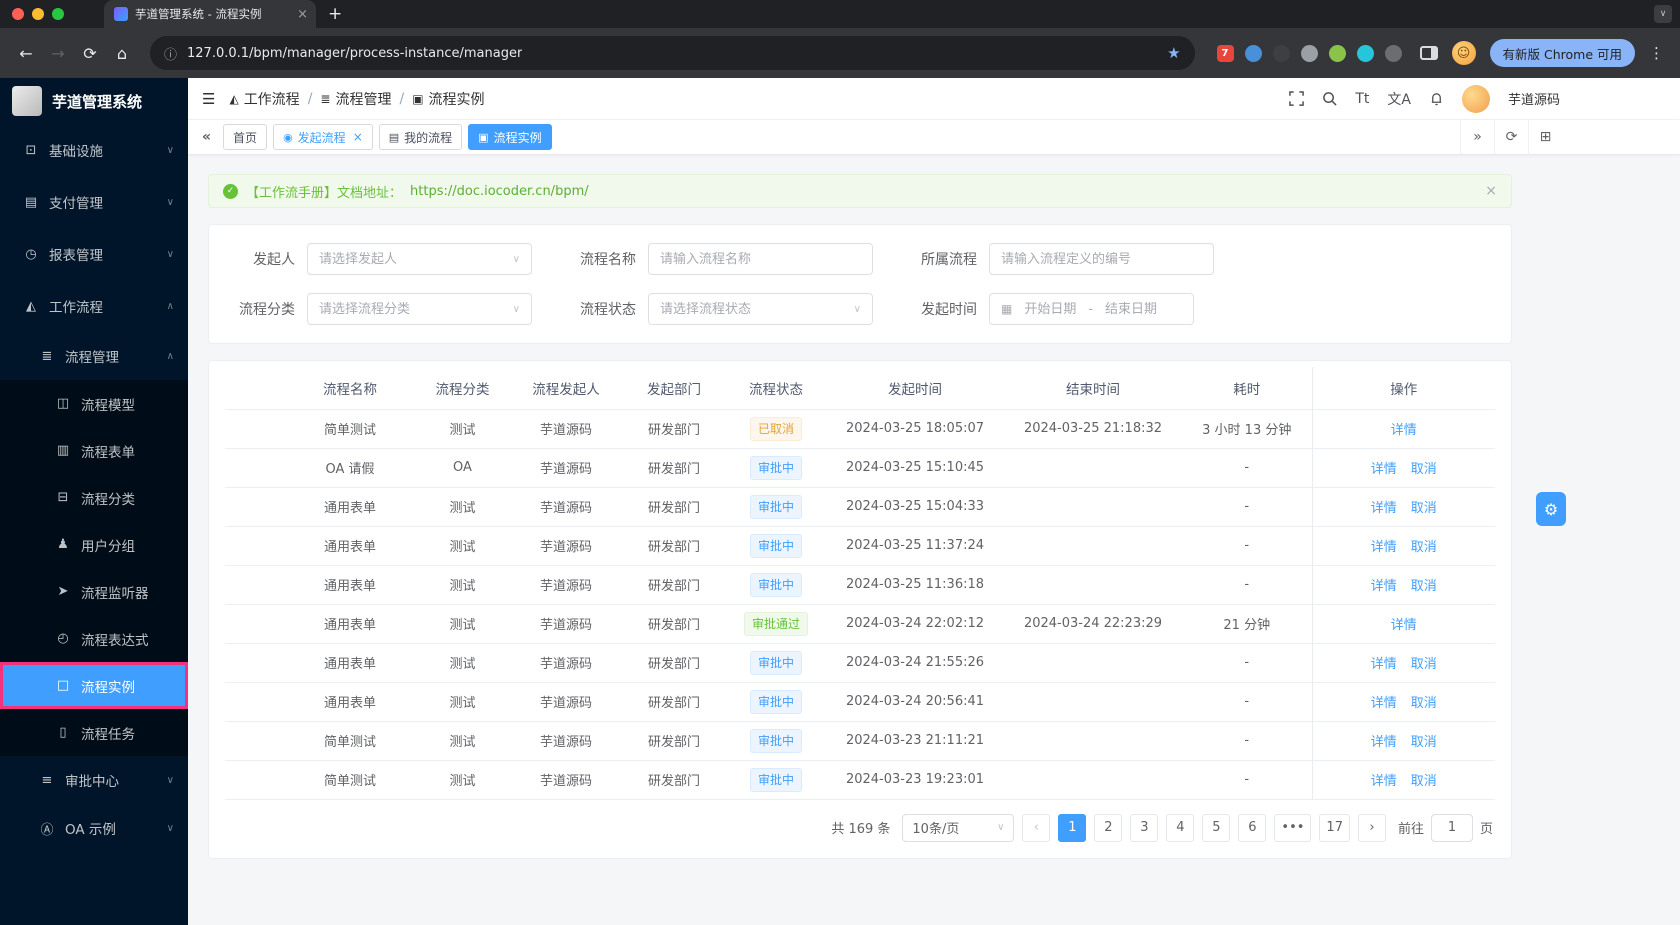 This screenshot has height=925, width=1680. I want to click on process-definition-input, so click(1101, 259).